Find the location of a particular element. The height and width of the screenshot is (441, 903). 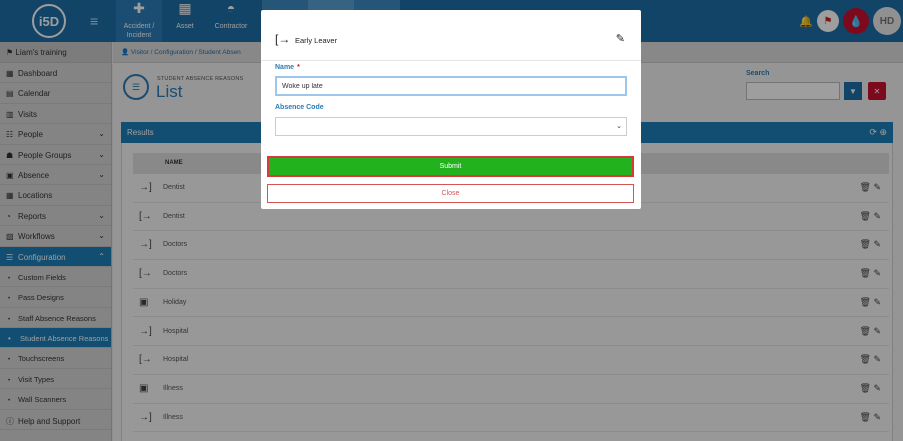

close-button: Close is located at coordinates (450, 193).